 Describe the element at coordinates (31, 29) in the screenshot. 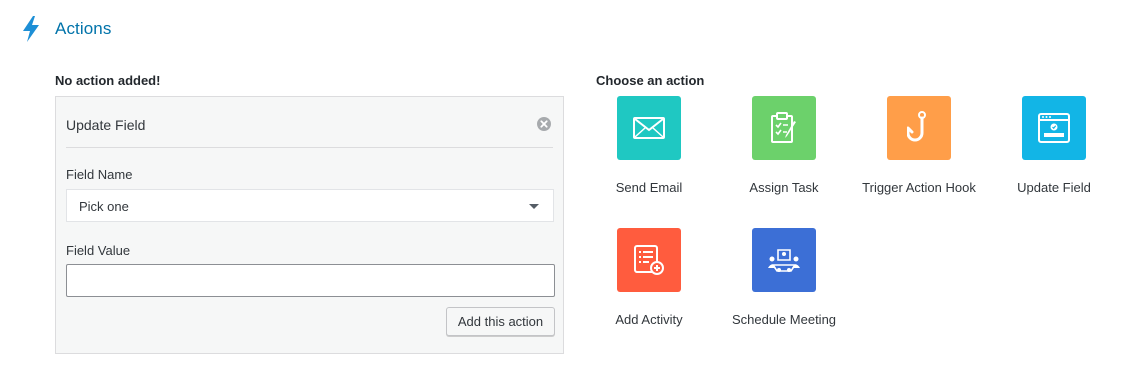

I see `bolt-icon` at that location.